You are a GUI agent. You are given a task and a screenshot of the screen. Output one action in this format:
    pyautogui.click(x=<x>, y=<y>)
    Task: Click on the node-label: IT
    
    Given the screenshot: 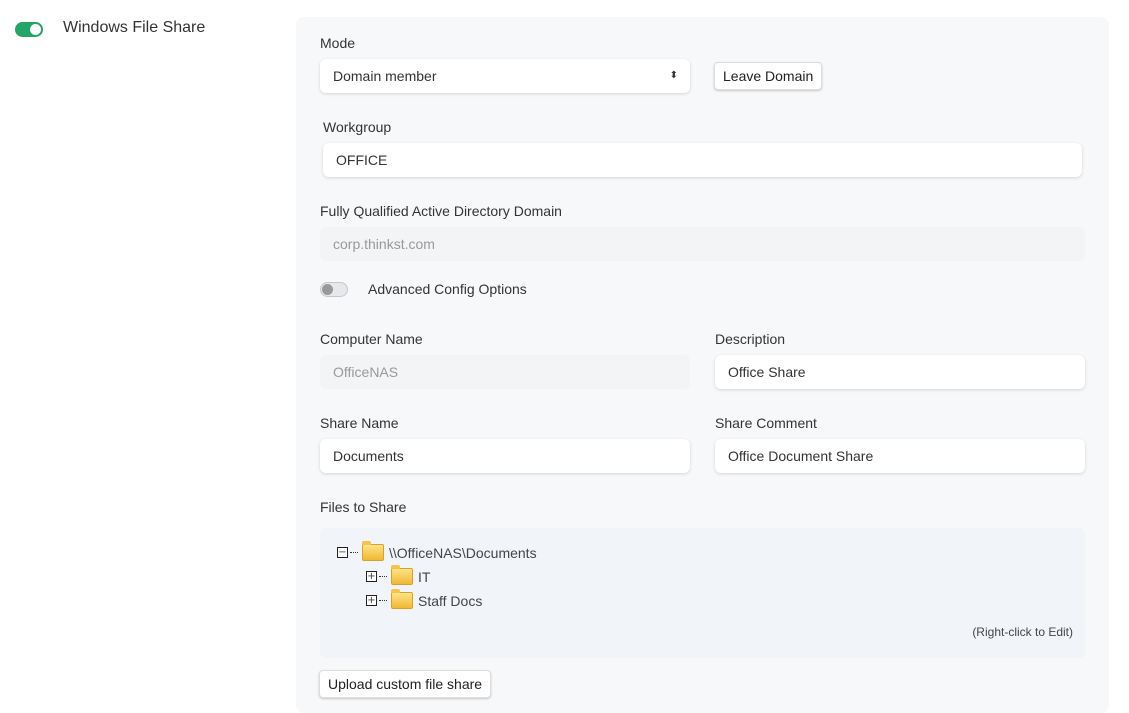 What is the action you would take?
    pyautogui.click(x=424, y=576)
    